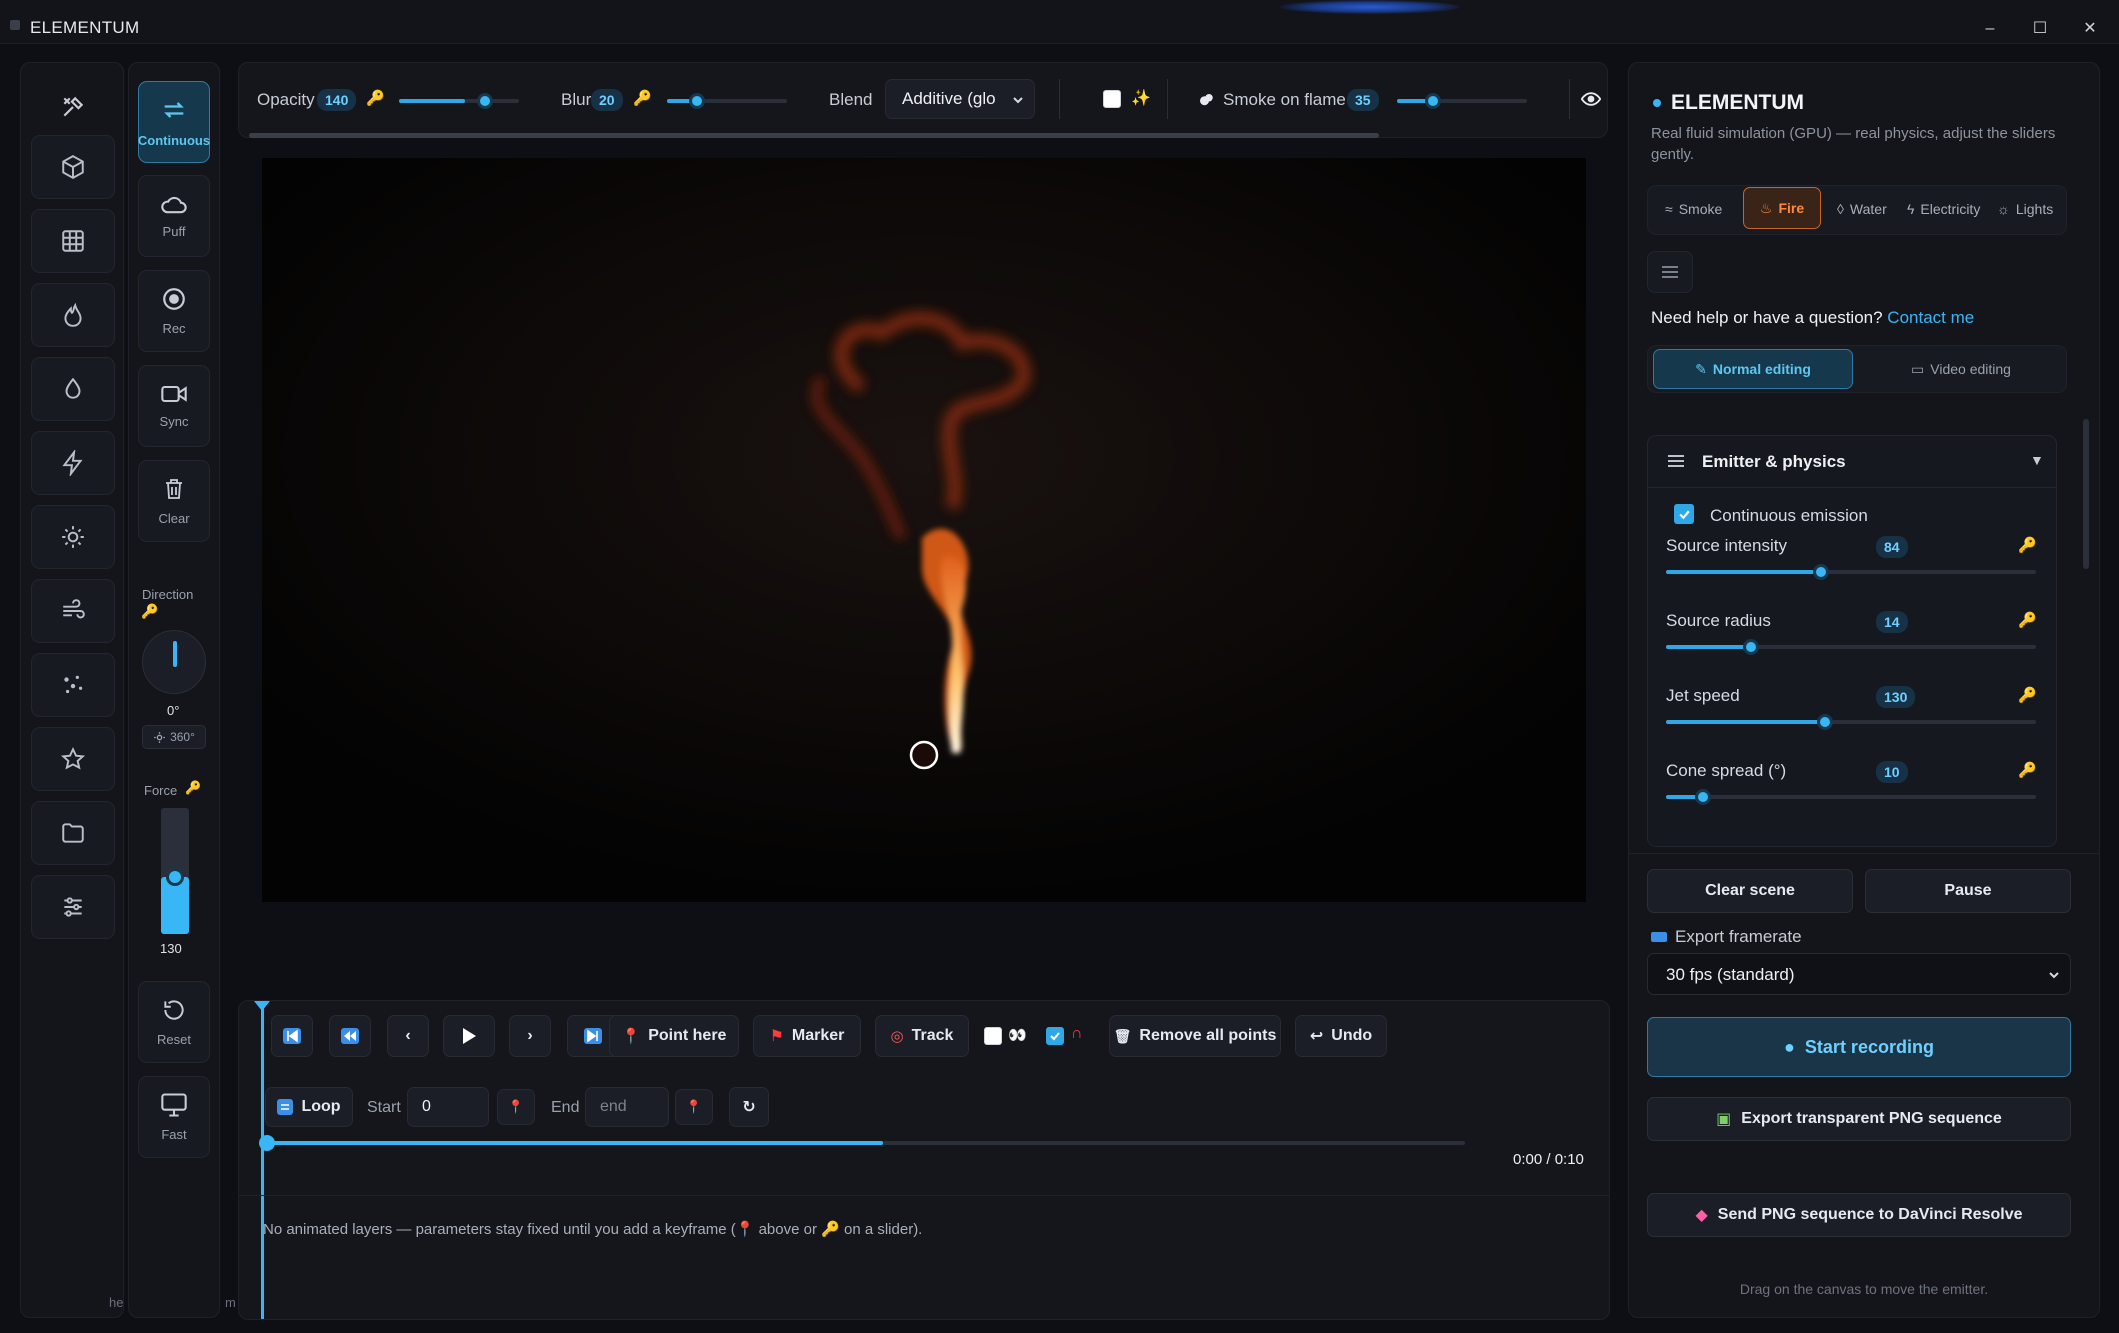 This screenshot has height=1333, width=2119. What do you see at coordinates (807, 1036) in the screenshot?
I see `marker-button: ⚑ Marker` at bounding box center [807, 1036].